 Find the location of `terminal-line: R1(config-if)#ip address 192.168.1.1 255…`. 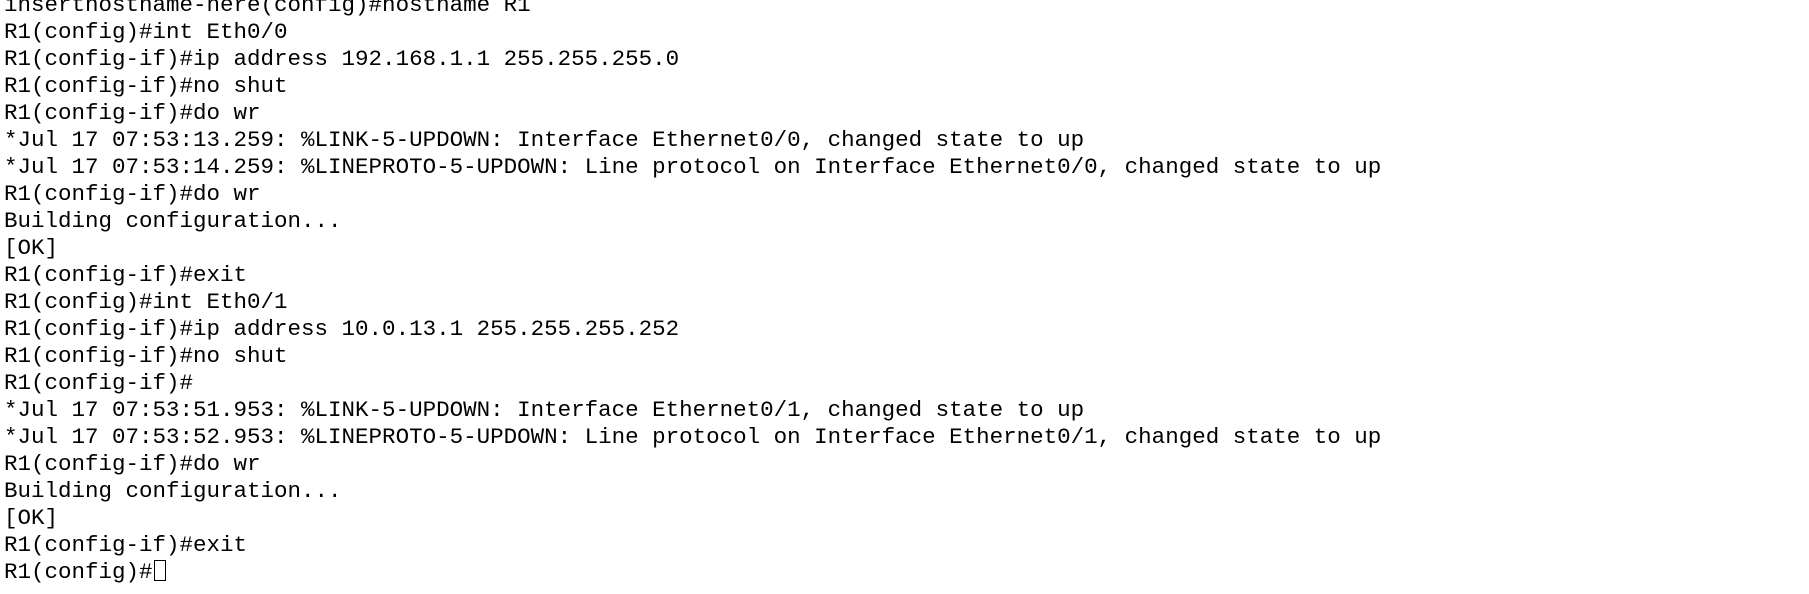

terminal-line: R1(config-if)#ip address 192.168.1.1 255… is located at coordinates (342, 59).